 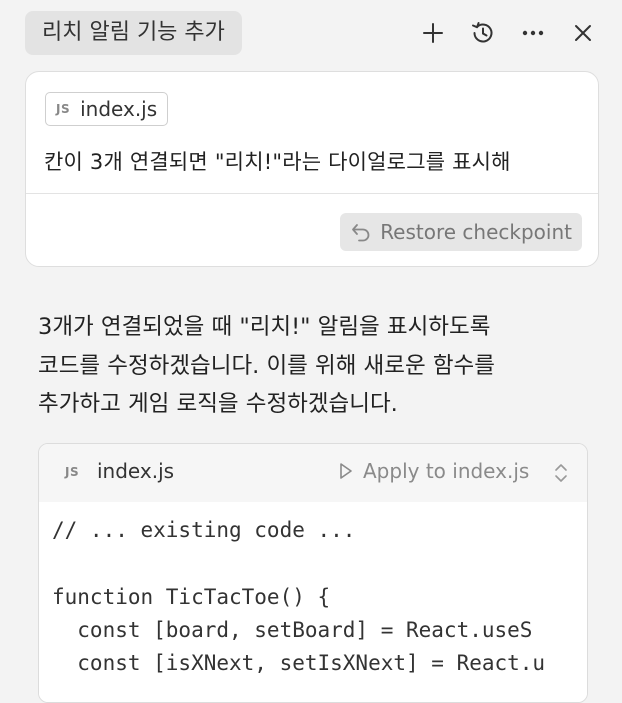 What do you see at coordinates (119, 109) in the screenshot?
I see `file-chip-name: index.js` at bounding box center [119, 109].